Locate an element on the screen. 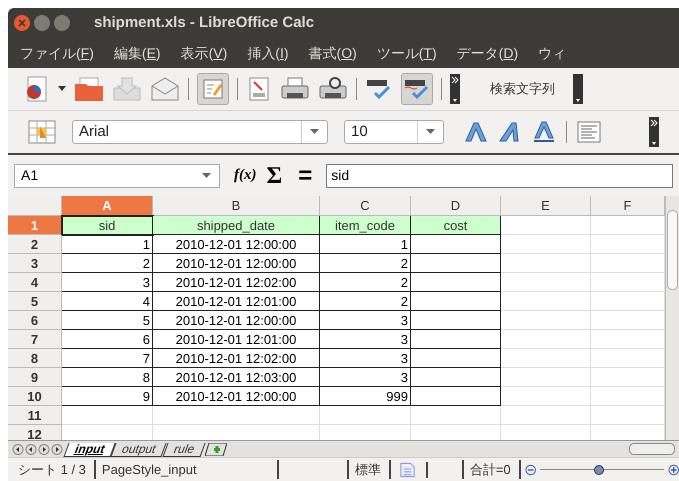  page-style: PageStyle_input is located at coordinates (187, 470).